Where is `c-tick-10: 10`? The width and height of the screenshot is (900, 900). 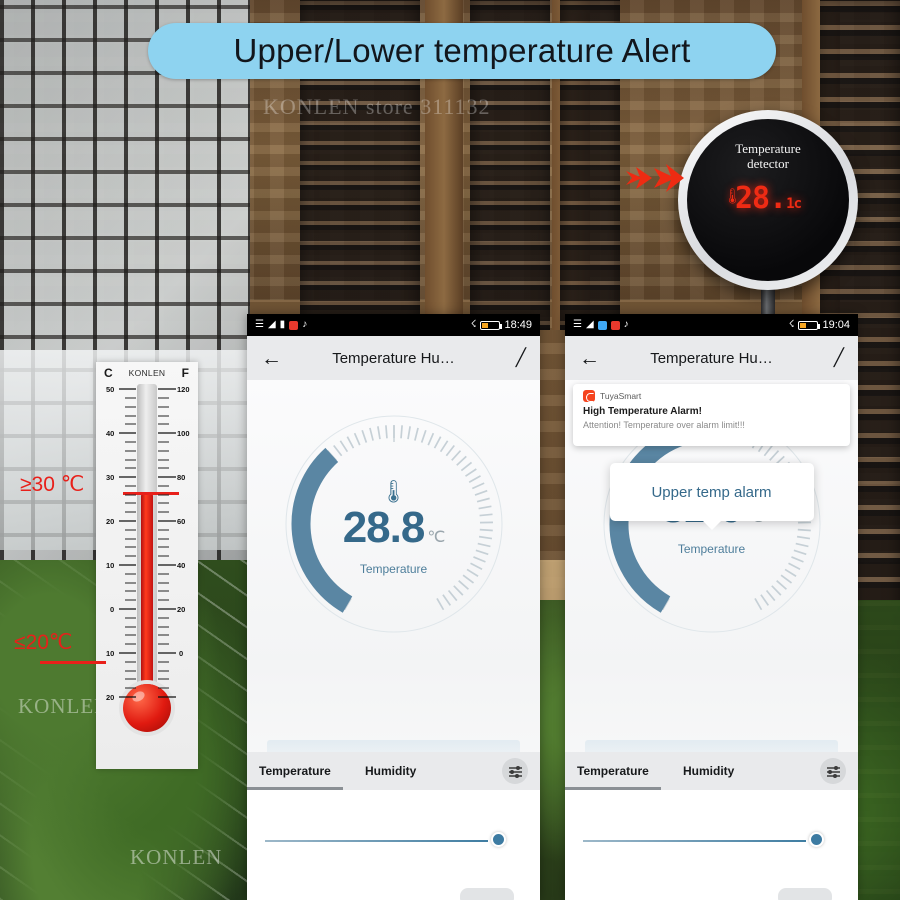
c-tick-10: 10 is located at coordinates (110, 565).